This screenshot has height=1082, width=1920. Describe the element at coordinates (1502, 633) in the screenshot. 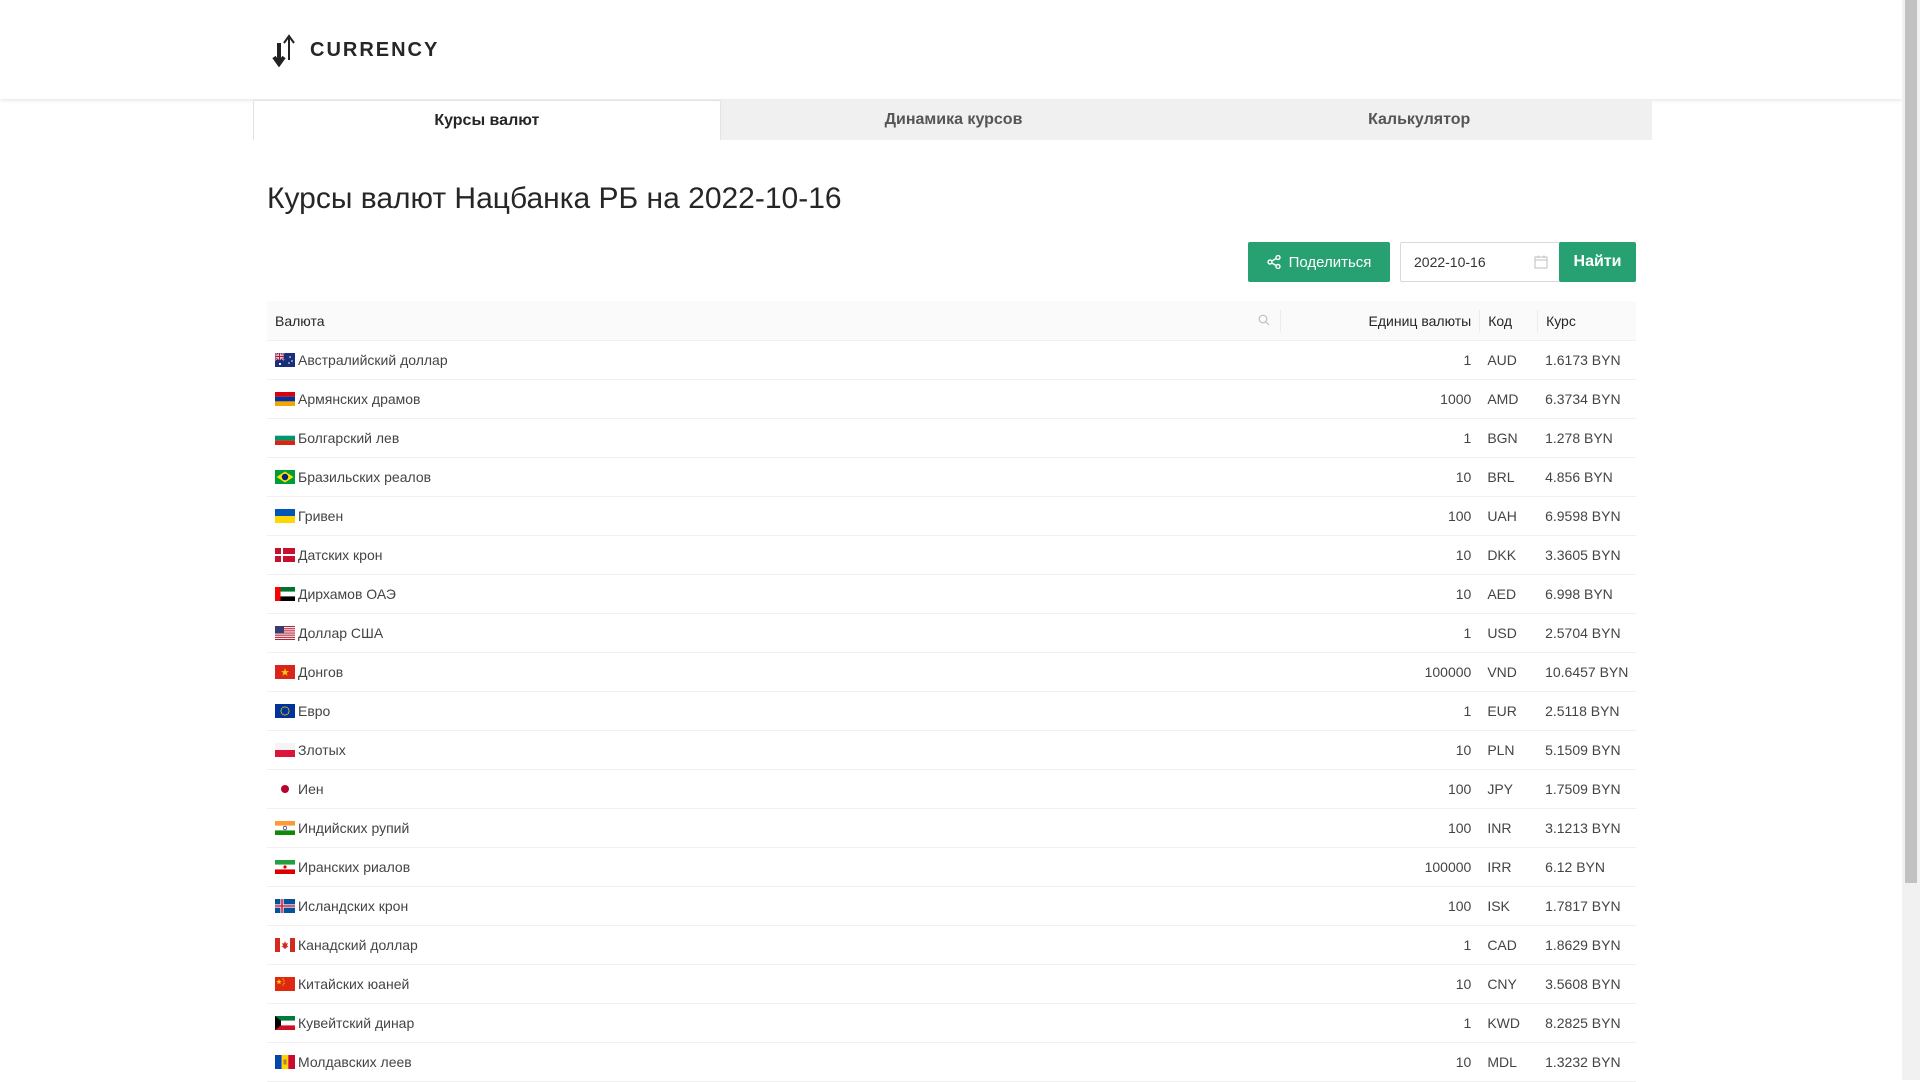

I see `code-cell: USD` at that location.